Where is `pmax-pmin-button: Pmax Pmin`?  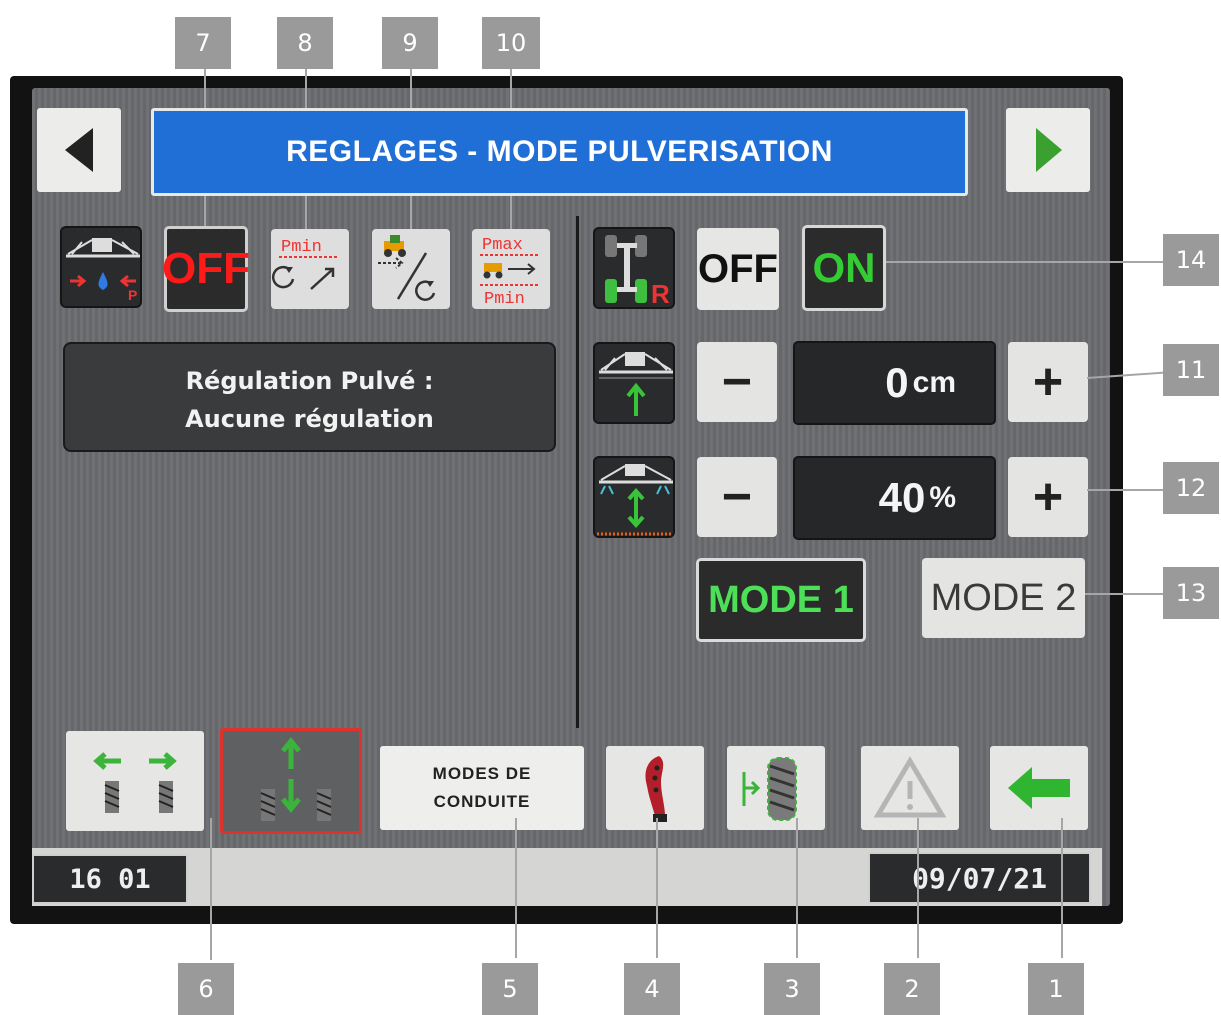
pmax-pmin-button: Pmax Pmin is located at coordinates (511, 269).